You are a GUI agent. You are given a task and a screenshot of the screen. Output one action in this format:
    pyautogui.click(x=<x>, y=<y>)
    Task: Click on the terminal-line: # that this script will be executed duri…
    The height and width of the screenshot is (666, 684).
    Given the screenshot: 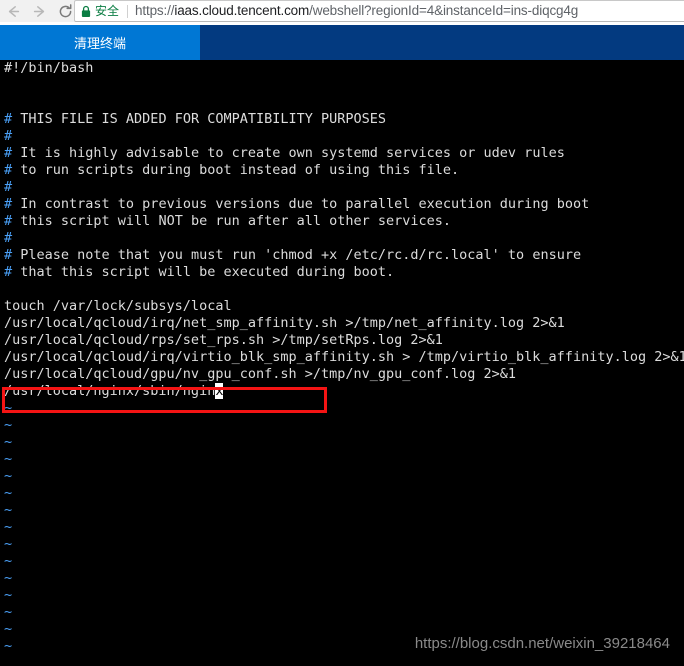 What is the action you would take?
    pyautogui.click(x=342, y=272)
    